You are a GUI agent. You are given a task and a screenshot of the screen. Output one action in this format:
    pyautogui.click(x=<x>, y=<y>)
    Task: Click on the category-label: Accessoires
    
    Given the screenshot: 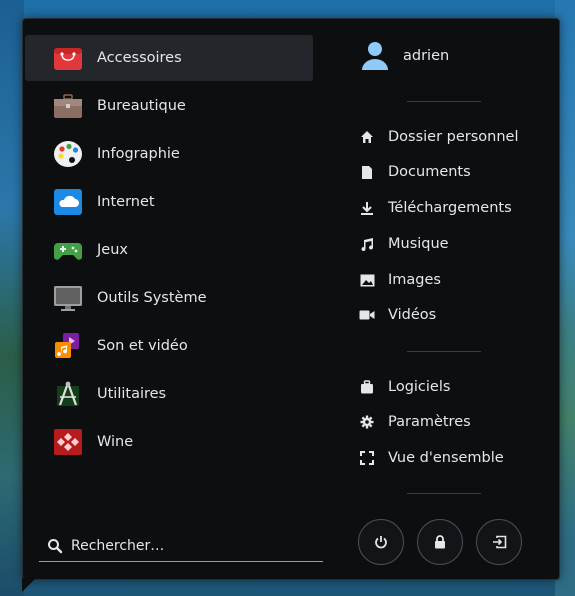 What is the action you would take?
    pyautogui.click(x=139, y=58)
    